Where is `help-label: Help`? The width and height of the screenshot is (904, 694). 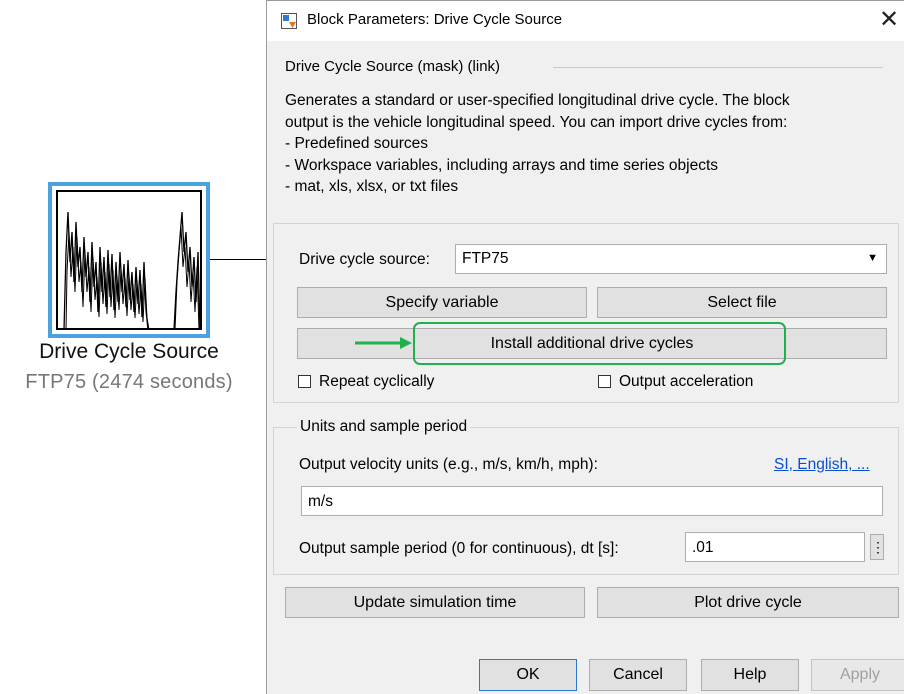
help-label: Help is located at coordinates (750, 674).